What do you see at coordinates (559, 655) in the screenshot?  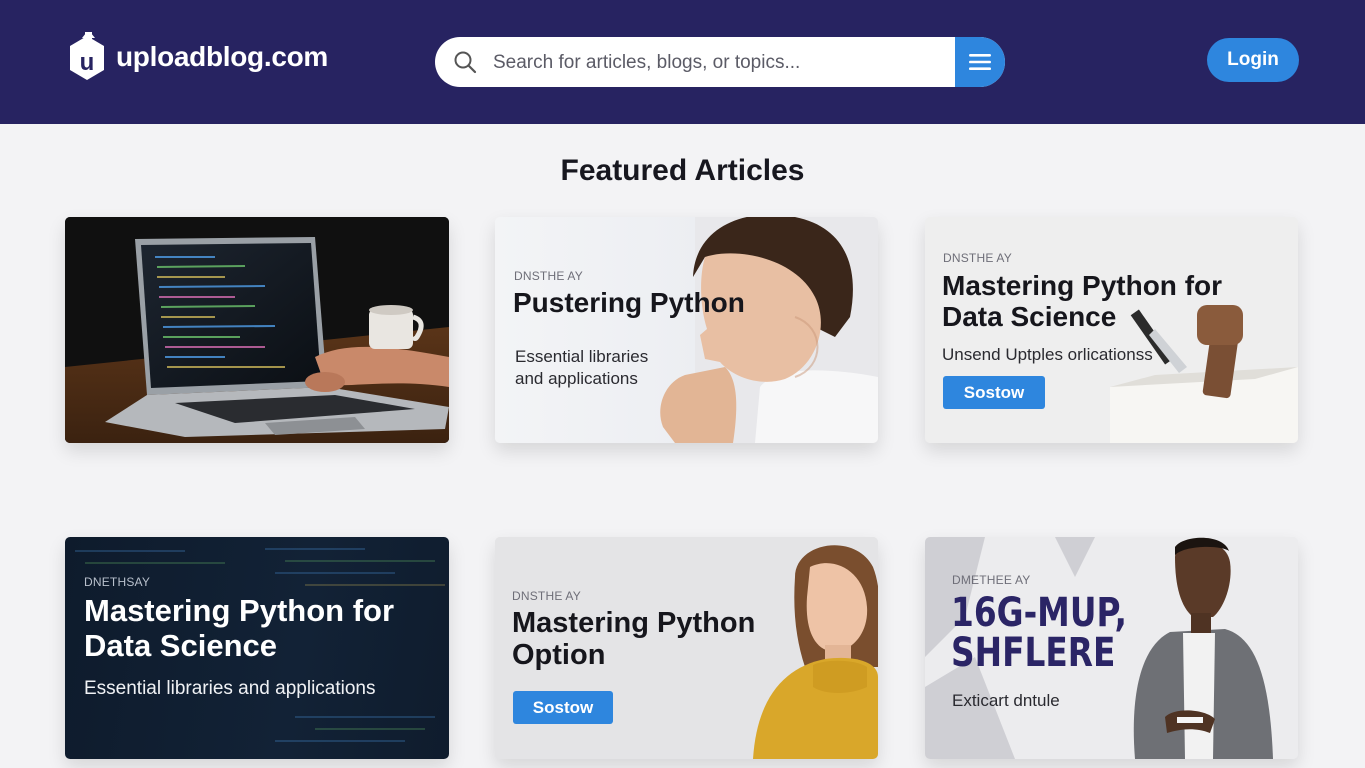 I see `card-title-line: Option` at bounding box center [559, 655].